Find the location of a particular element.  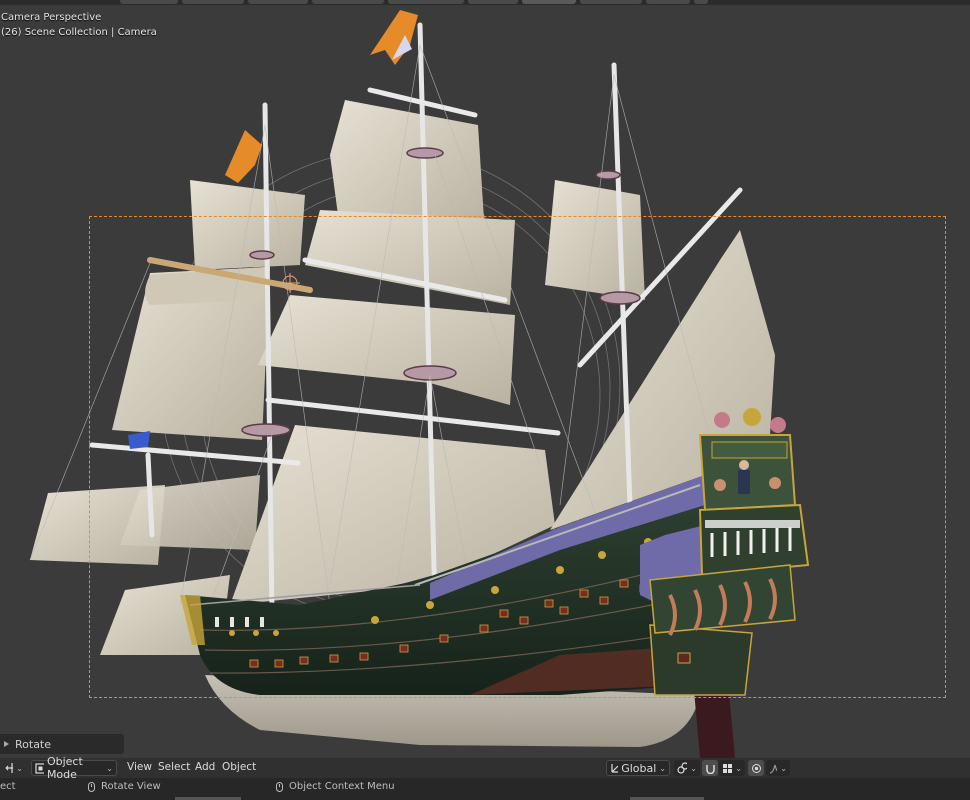

link-icon is located at coordinates (682, 768).